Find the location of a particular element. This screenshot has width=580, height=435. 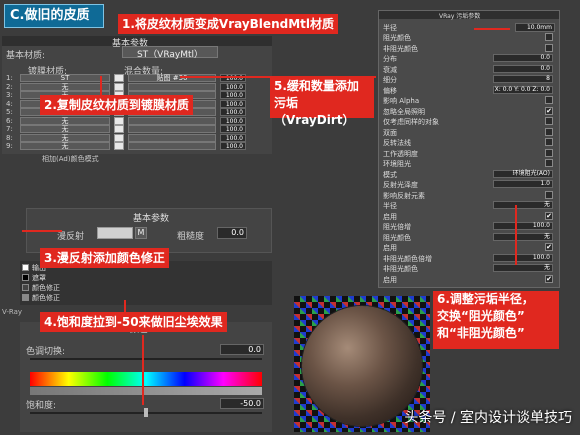

dirt-param-label: 阻光颜色 is located at coordinates (397, 38).